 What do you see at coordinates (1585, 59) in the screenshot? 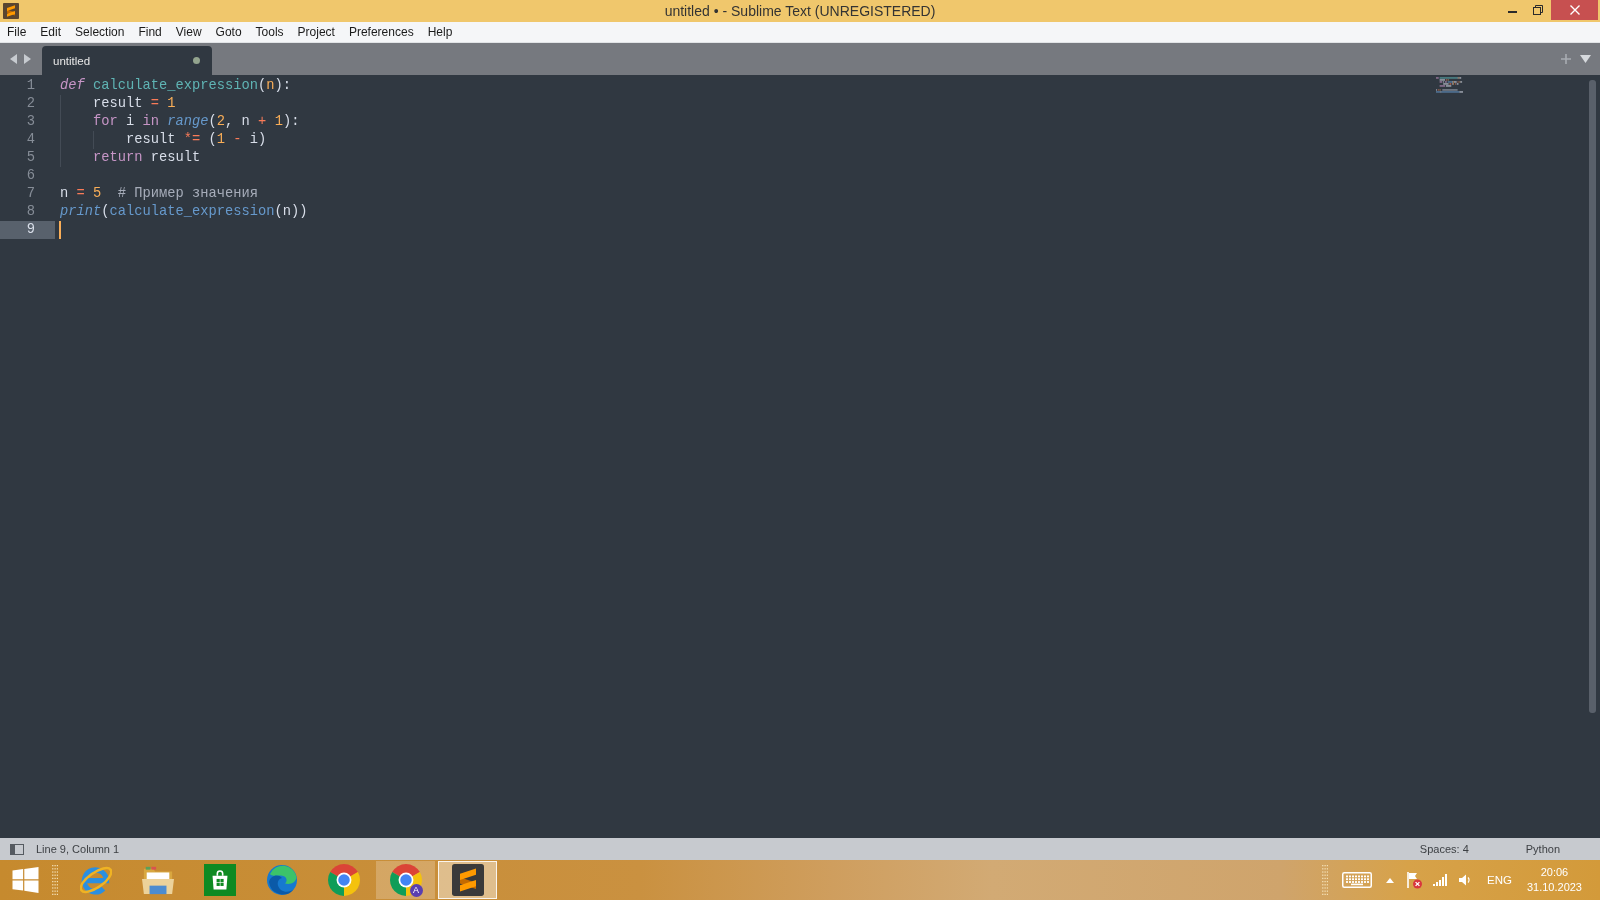
I see `triangle-down-icon` at bounding box center [1585, 59].